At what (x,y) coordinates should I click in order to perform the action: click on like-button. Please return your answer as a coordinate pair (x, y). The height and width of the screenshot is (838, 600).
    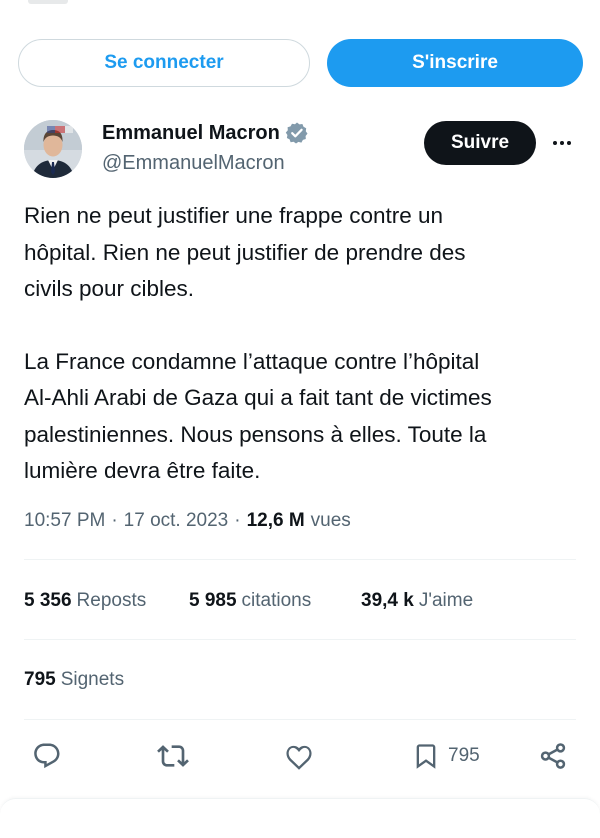
    Looking at the image, I should click on (299, 756).